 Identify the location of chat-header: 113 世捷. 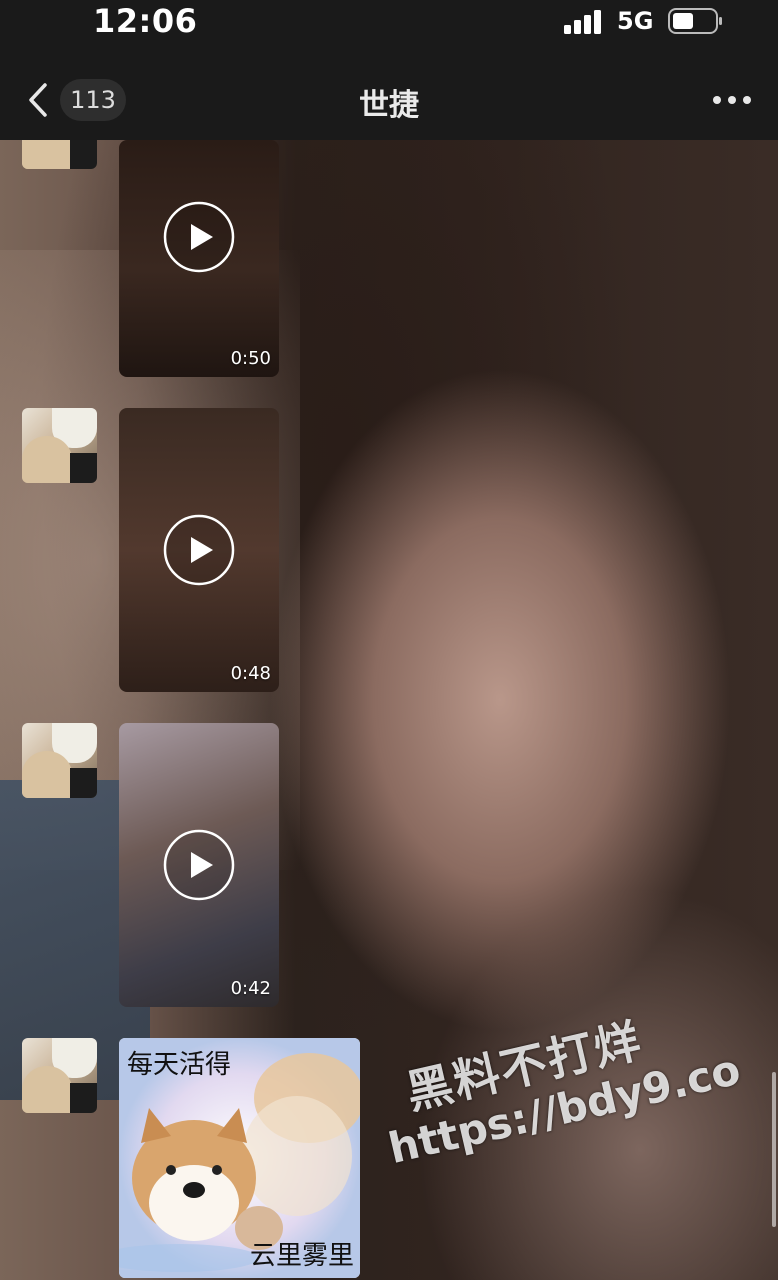
(389, 96).